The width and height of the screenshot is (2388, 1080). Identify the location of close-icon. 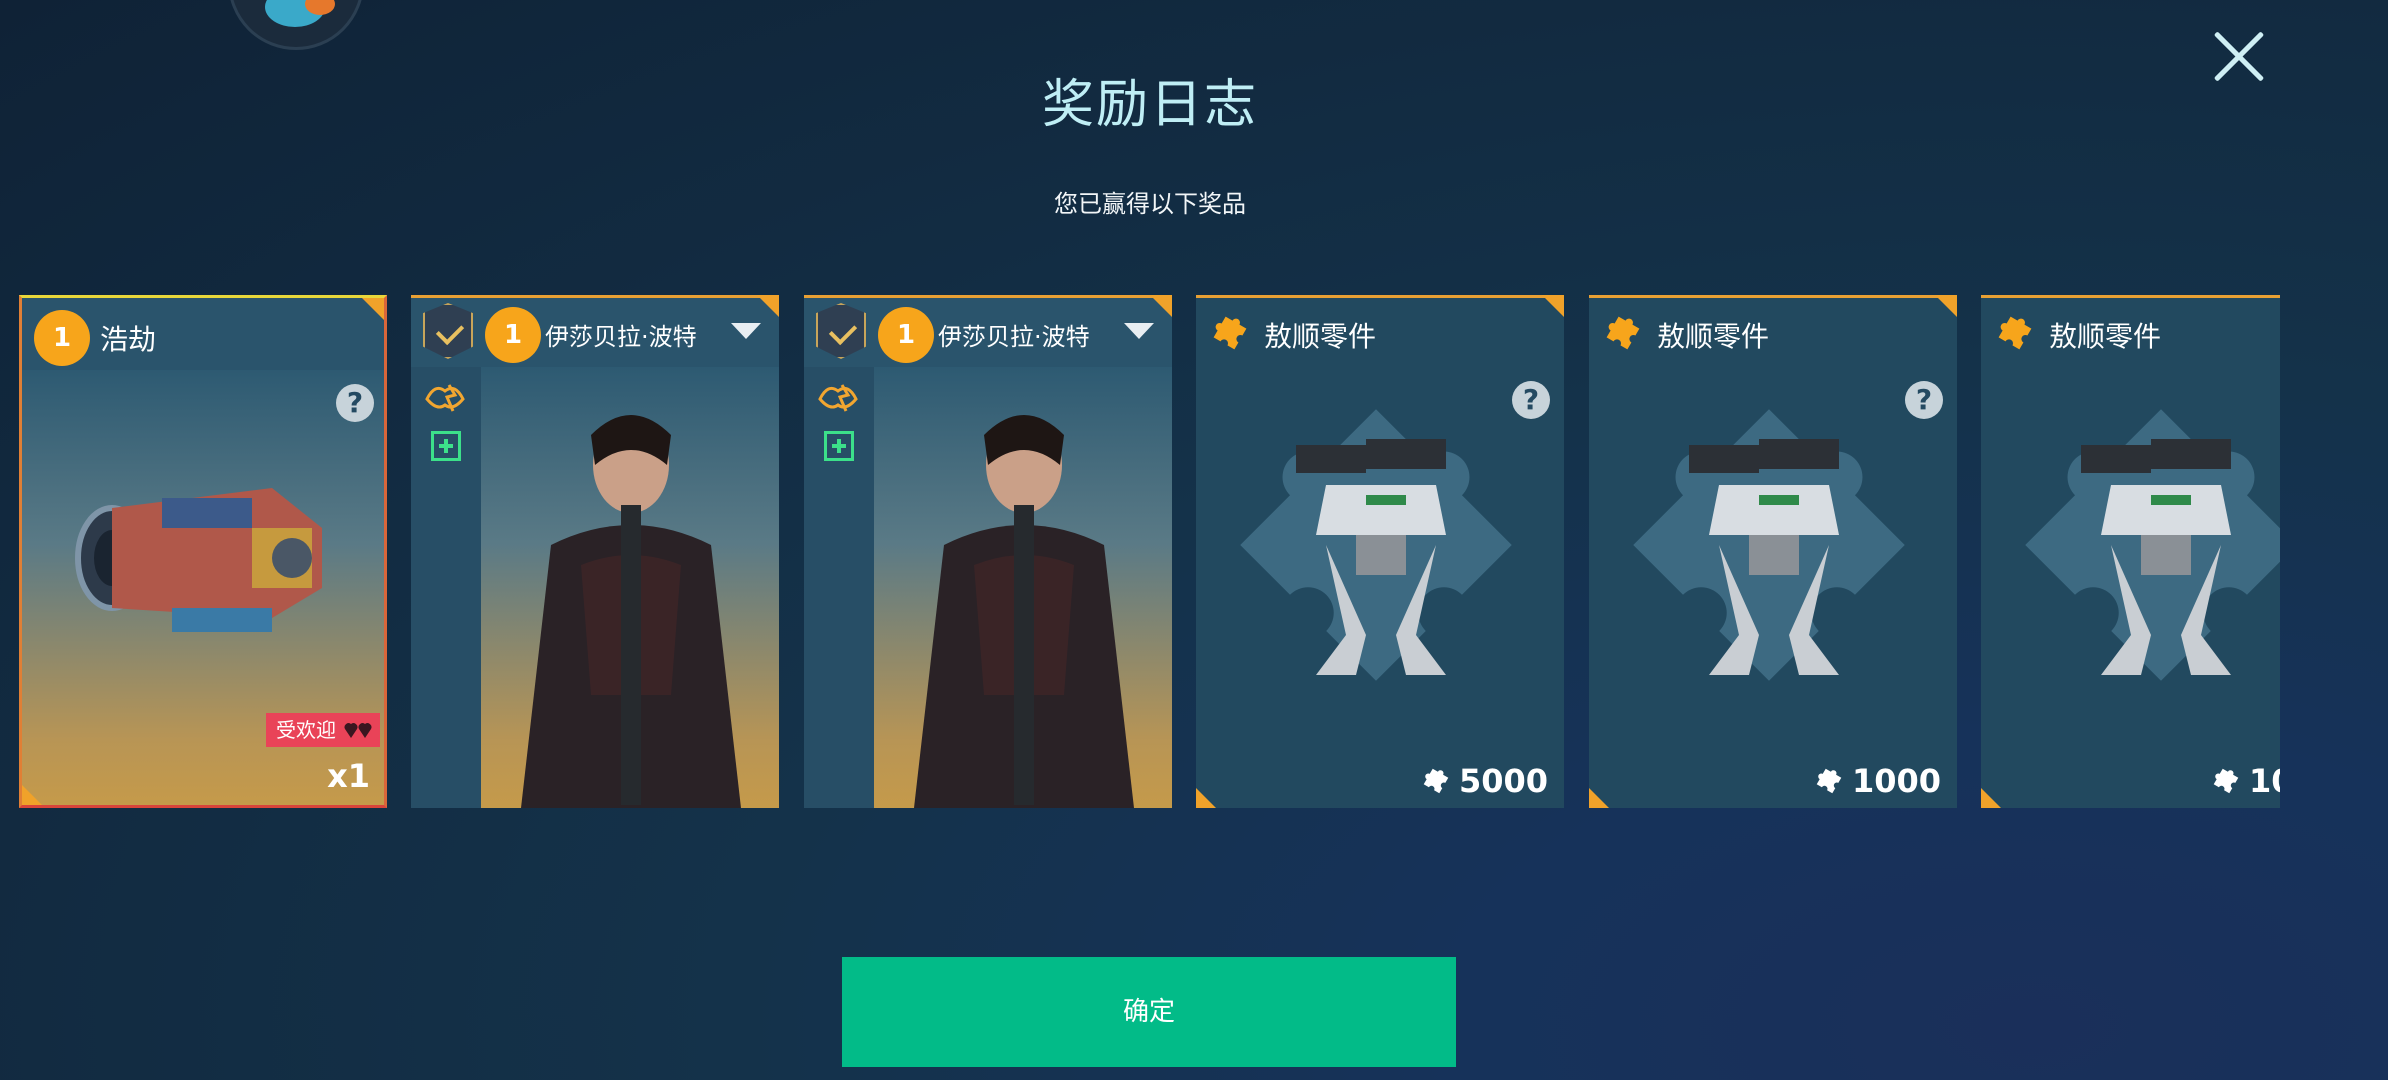
(2239, 57).